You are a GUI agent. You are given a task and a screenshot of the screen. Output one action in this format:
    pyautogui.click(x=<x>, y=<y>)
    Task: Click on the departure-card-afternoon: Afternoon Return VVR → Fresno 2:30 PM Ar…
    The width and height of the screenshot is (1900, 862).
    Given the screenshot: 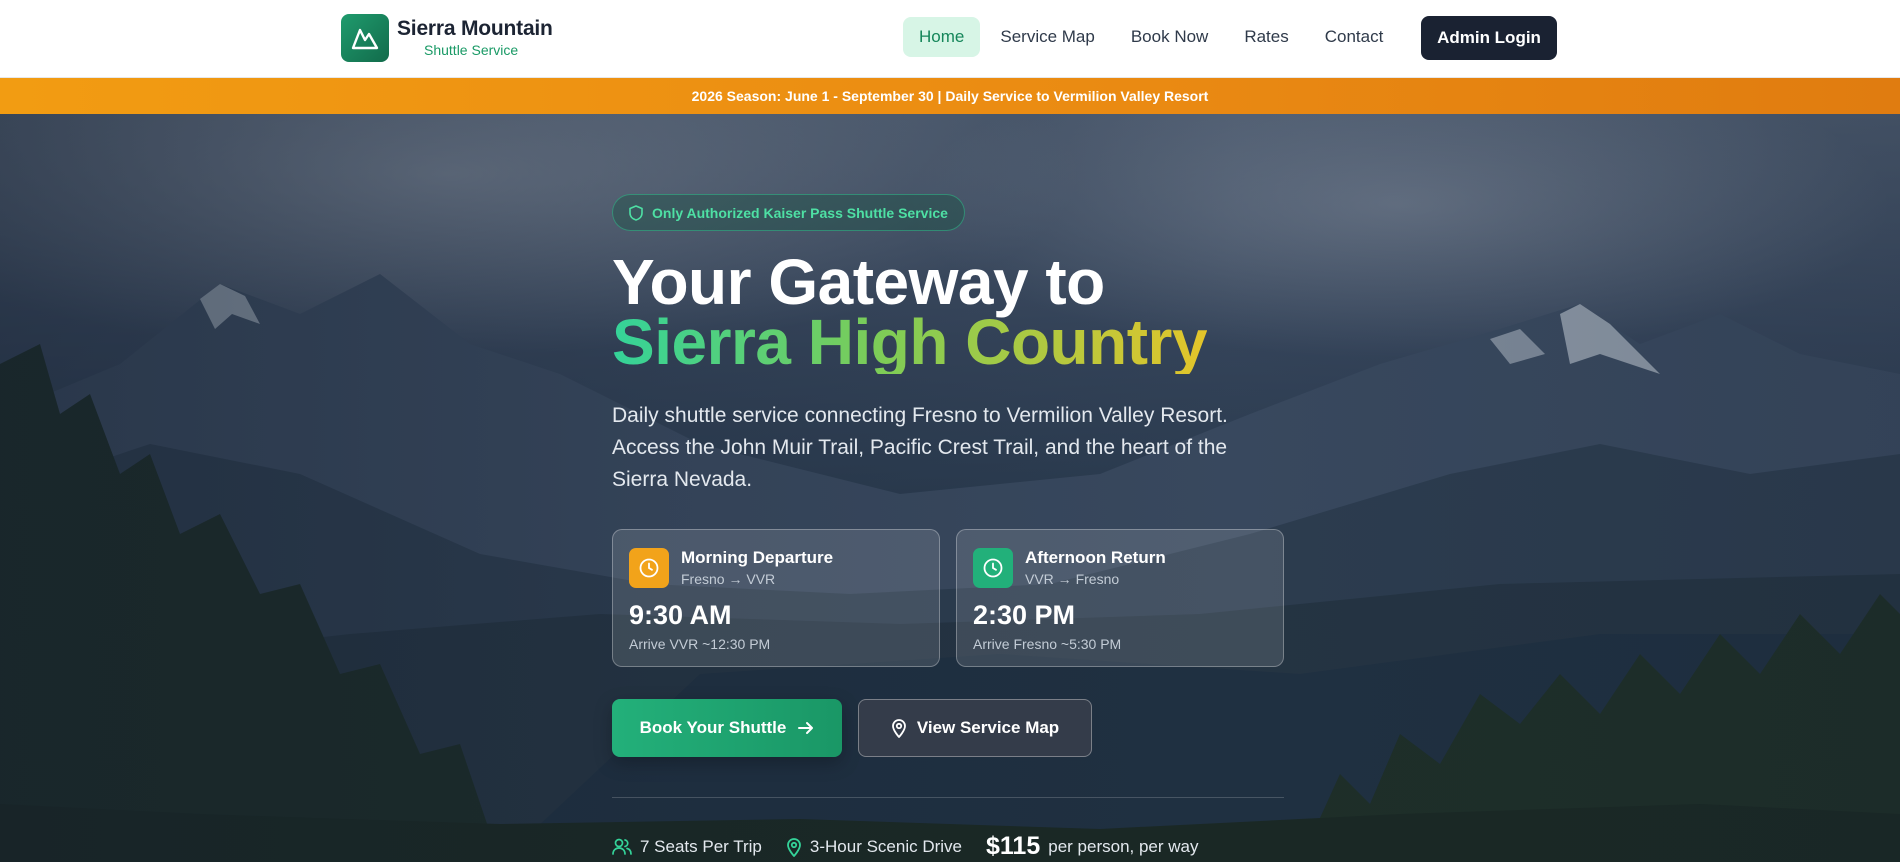 What is the action you would take?
    pyautogui.click(x=1120, y=598)
    